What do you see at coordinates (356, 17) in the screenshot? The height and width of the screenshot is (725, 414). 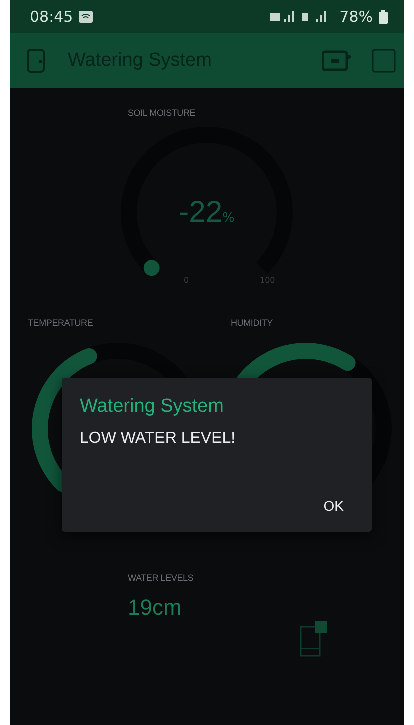 I see `battery-percent: 78%` at bounding box center [356, 17].